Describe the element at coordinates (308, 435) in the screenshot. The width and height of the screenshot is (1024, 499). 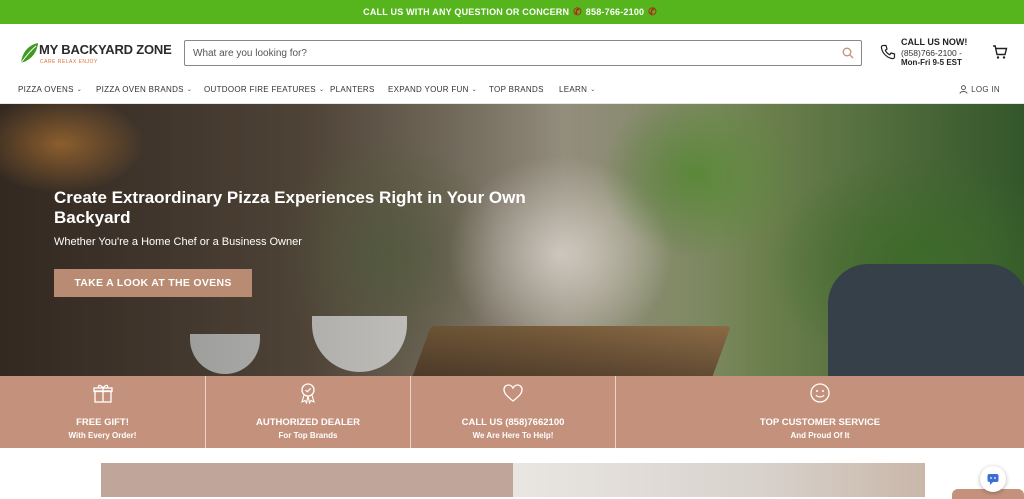
I see `feature-subtitle: For Top Brands` at that location.